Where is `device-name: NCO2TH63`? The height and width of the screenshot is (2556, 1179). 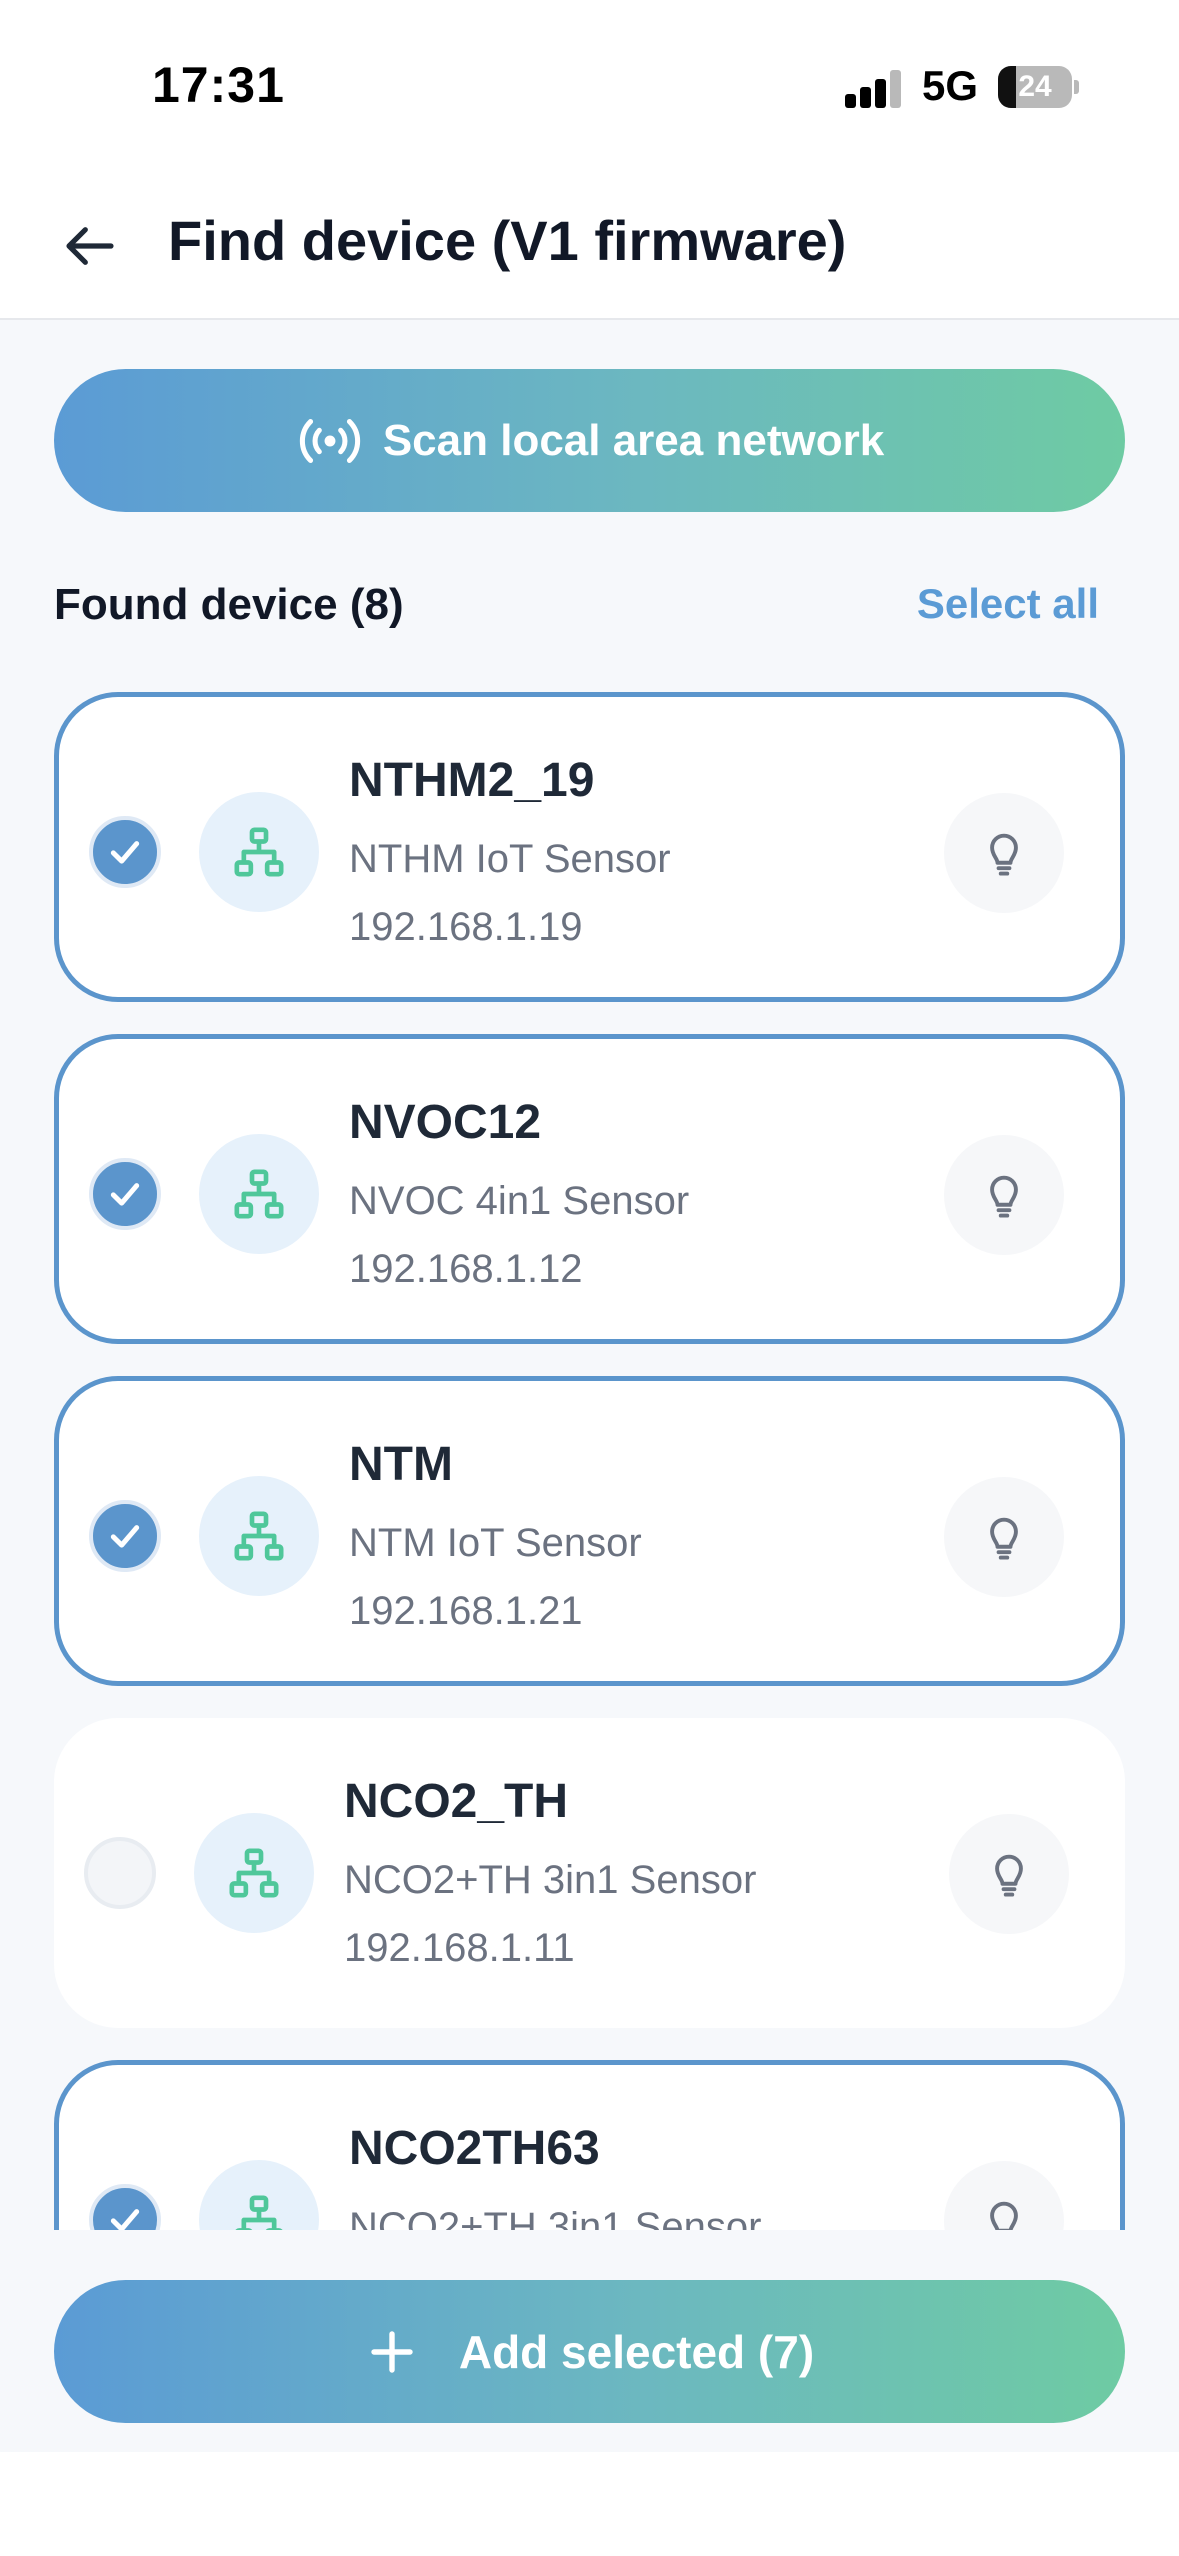 device-name: NCO2TH63 is located at coordinates (474, 2148).